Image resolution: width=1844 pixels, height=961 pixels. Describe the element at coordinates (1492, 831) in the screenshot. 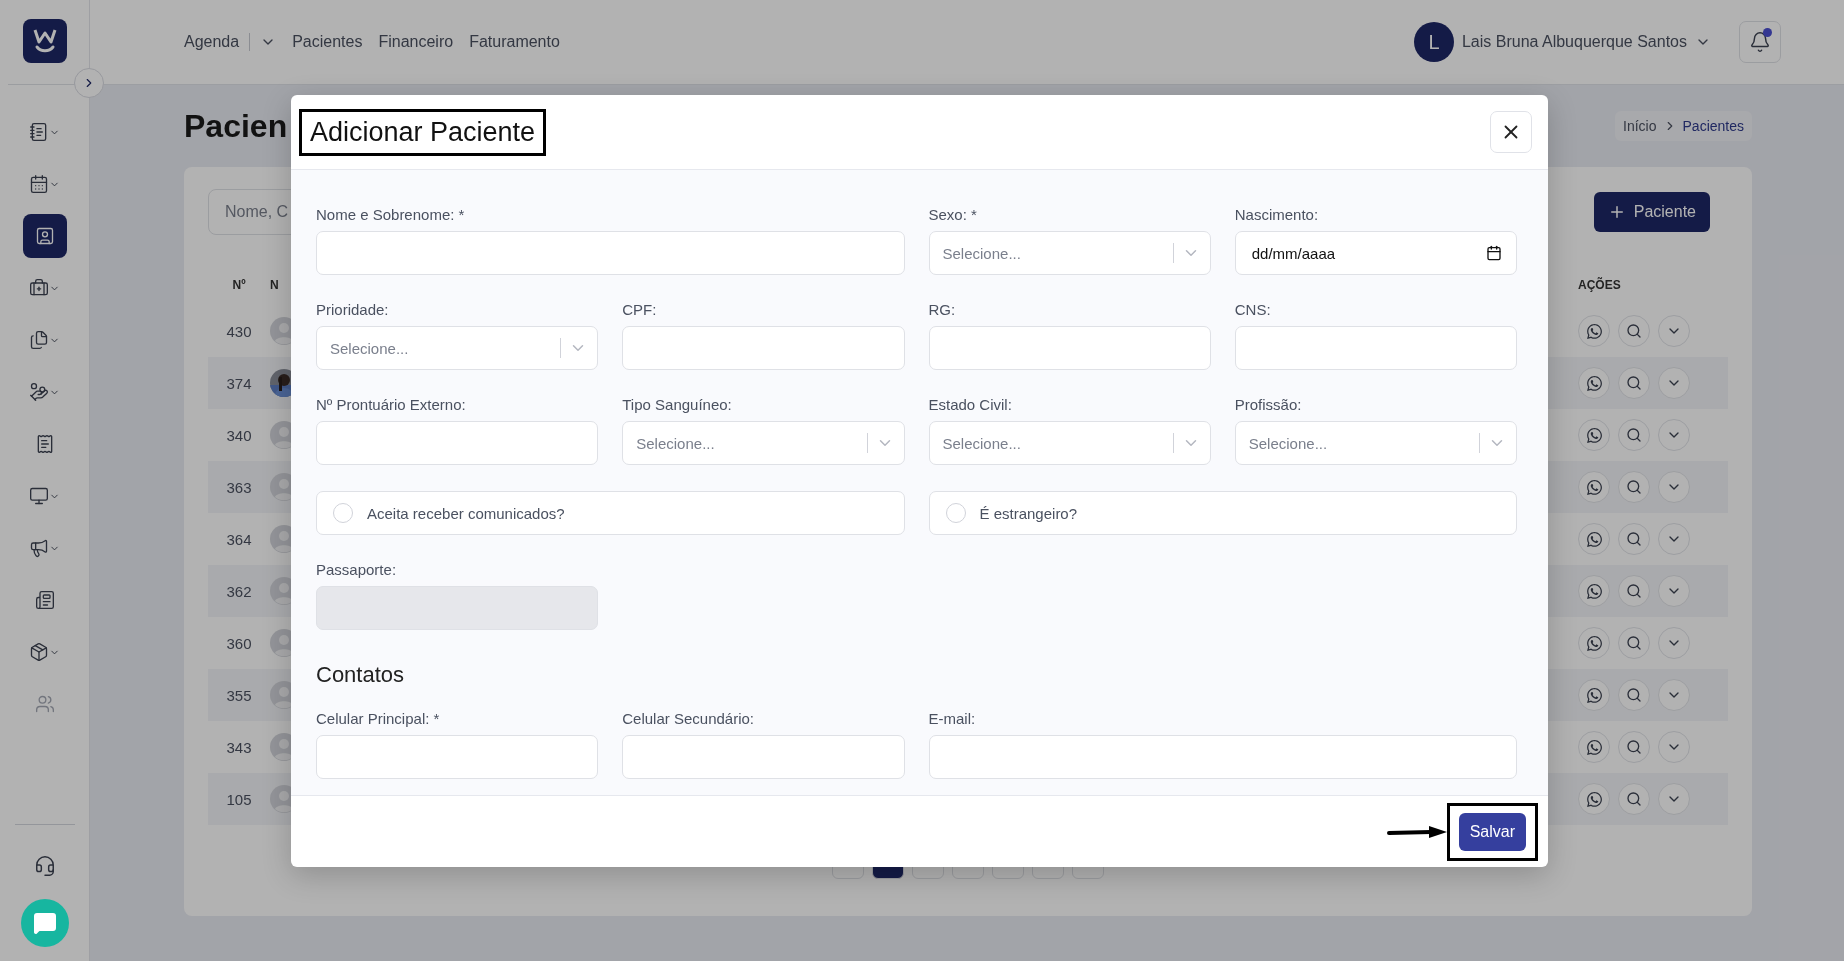

I see `save-button: Salvar` at that location.